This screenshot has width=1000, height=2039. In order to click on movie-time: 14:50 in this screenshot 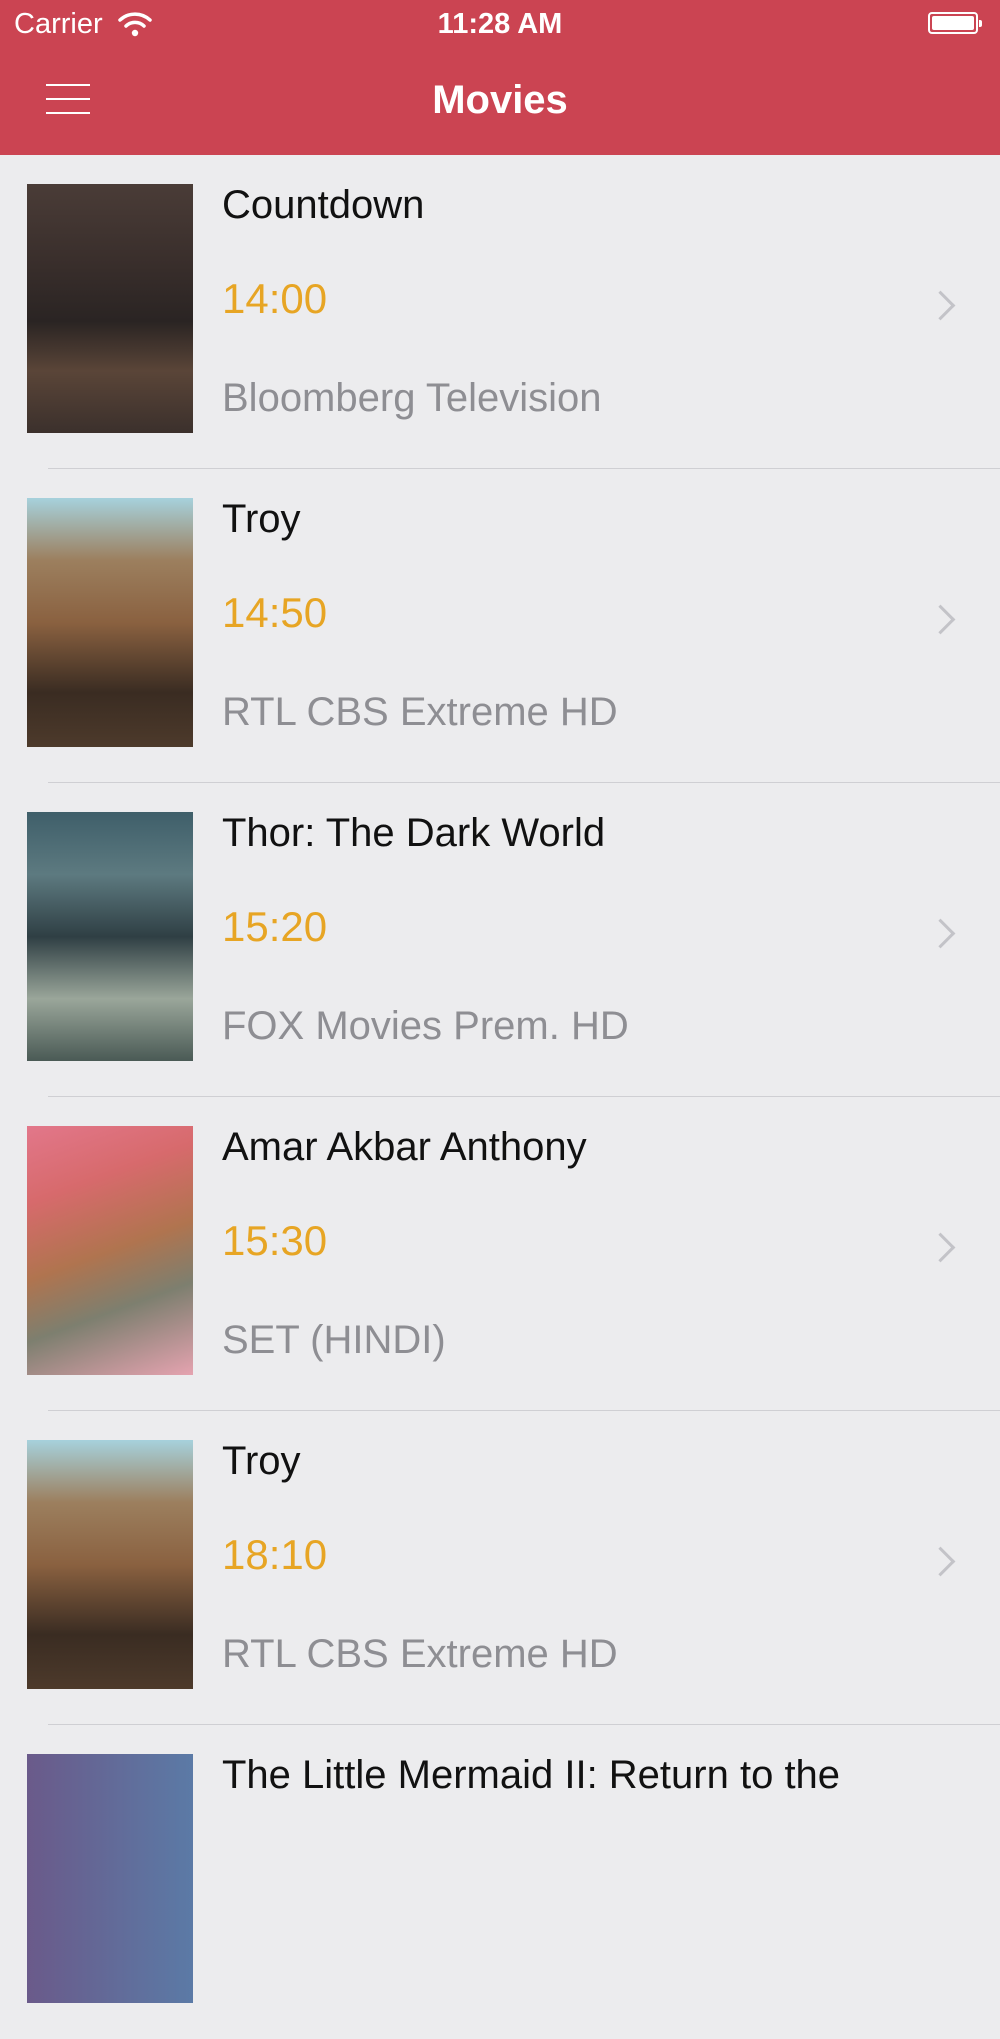, I will do `click(275, 612)`.